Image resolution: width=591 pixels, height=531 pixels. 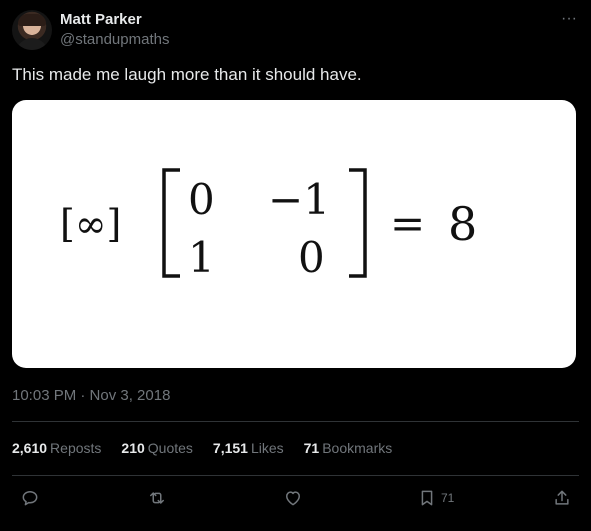 I want to click on tweet-timestamp: 10:03 PM · Nov 3, 2018, so click(x=91, y=395).